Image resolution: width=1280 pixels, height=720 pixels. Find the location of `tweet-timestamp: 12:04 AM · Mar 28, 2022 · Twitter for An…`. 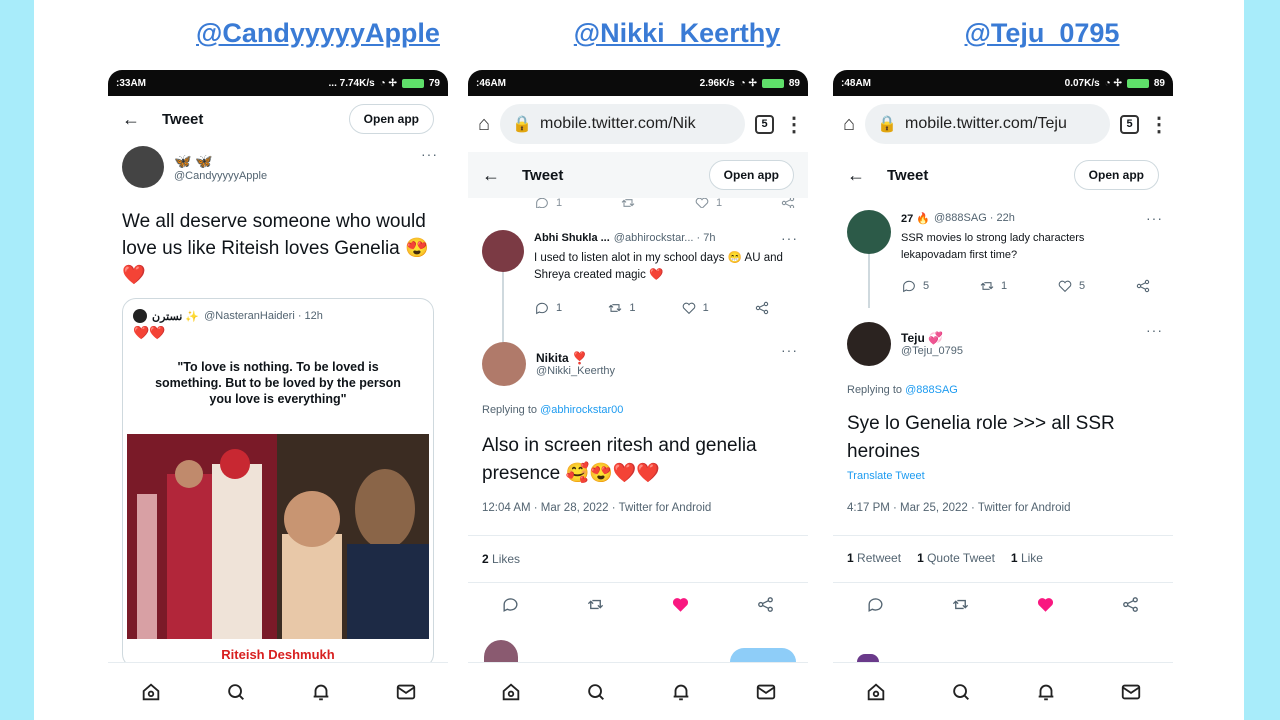

tweet-timestamp: 12:04 AM · Mar 28, 2022 · Twitter for An… is located at coordinates (597, 508).